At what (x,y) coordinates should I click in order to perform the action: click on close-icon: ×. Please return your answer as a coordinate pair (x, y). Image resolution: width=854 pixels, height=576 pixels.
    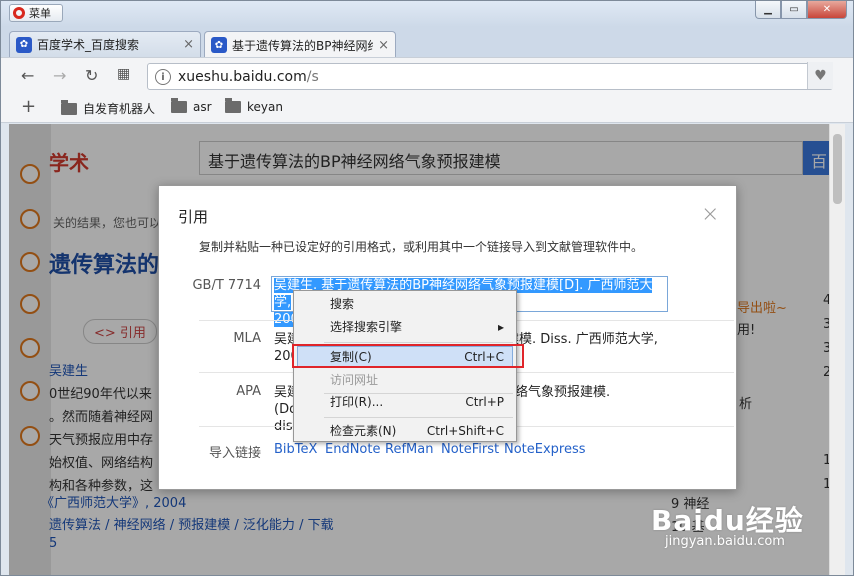
    Looking at the image, I should click on (710, 214).